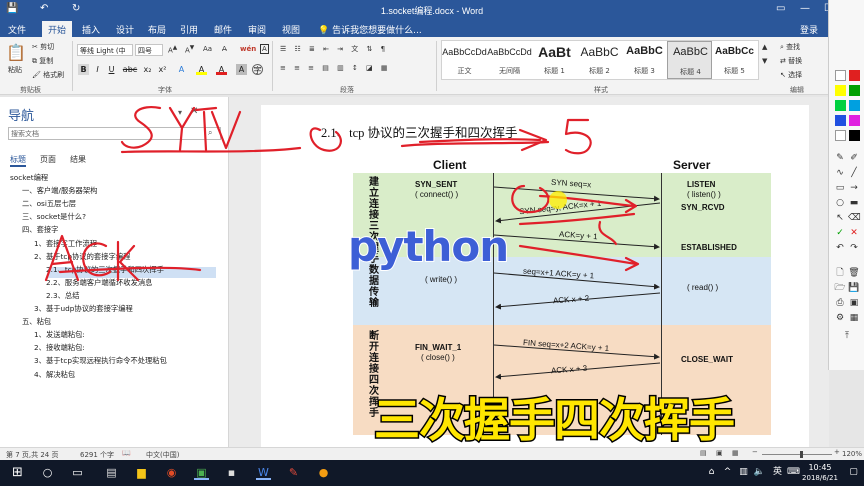  What do you see at coordinates (805, 8) in the screenshot?
I see `minimize-icon: —` at bounding box center [805, 8].